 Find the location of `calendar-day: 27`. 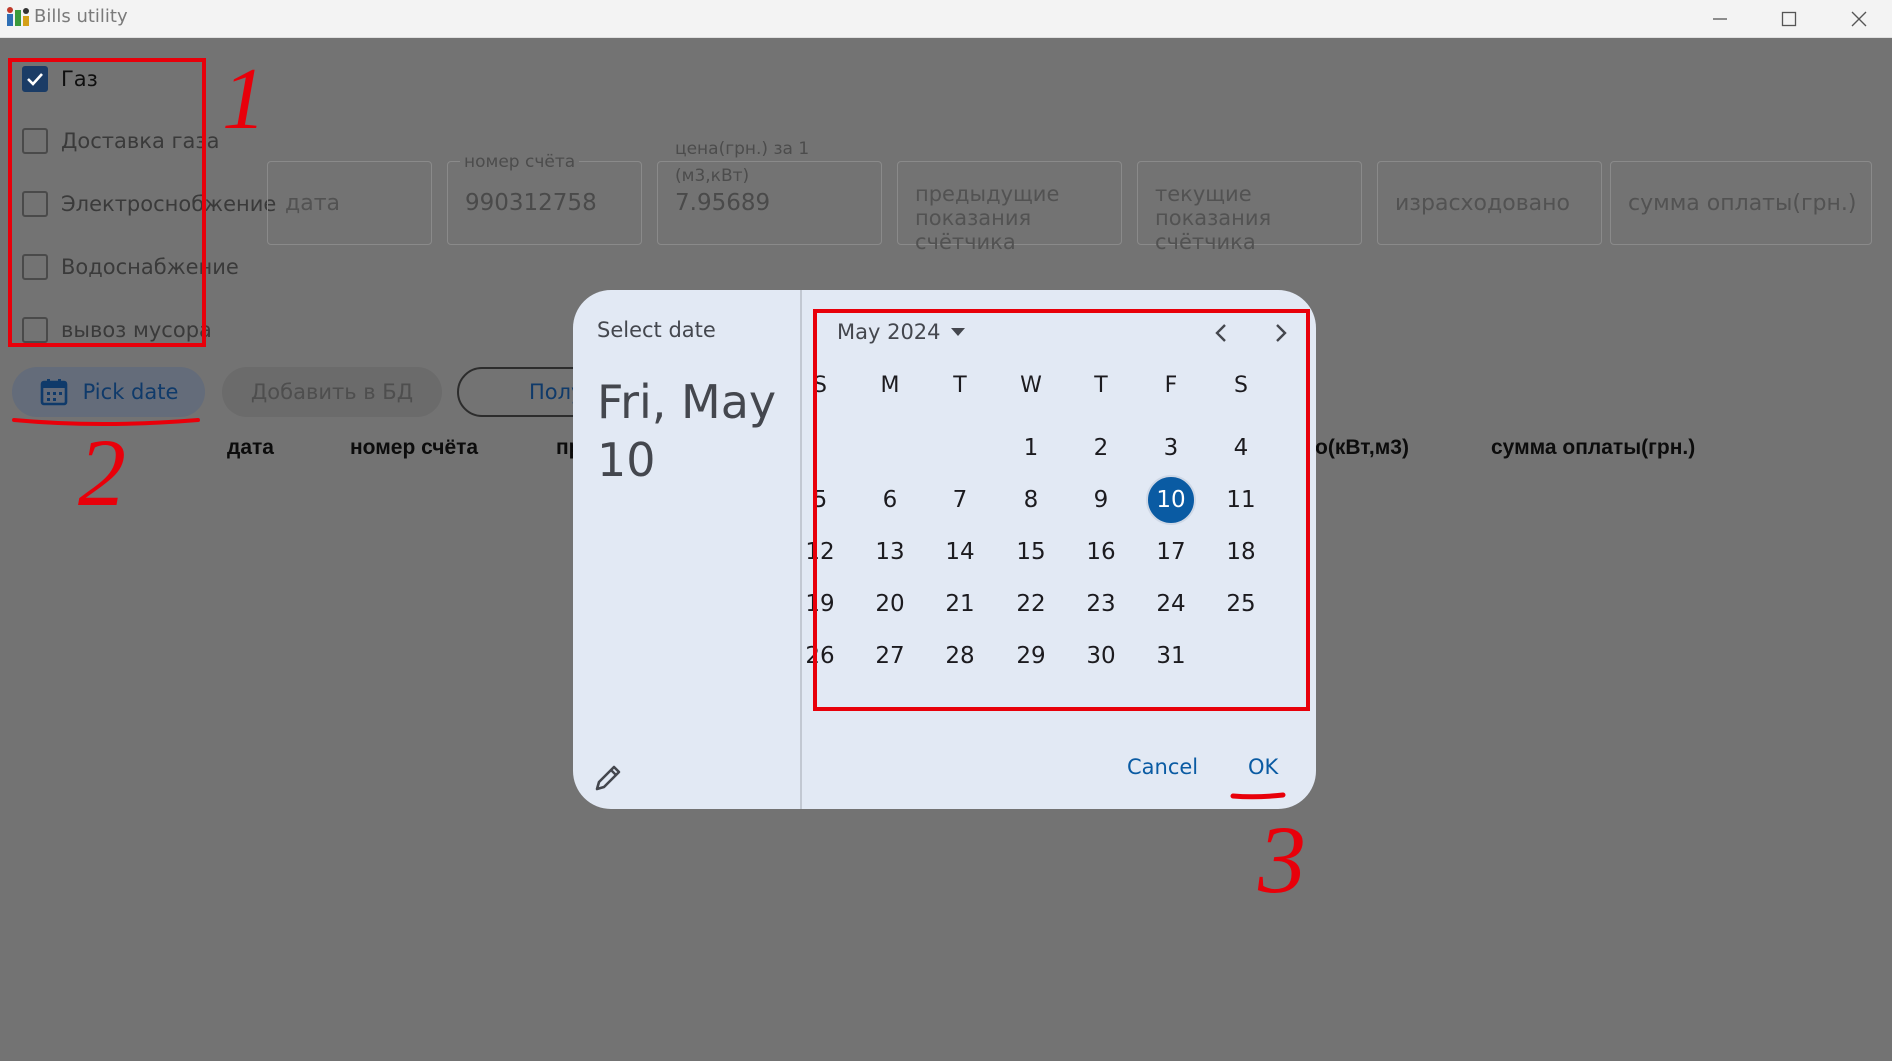

calendar-day: 27 is located at coordinates (890, 656).